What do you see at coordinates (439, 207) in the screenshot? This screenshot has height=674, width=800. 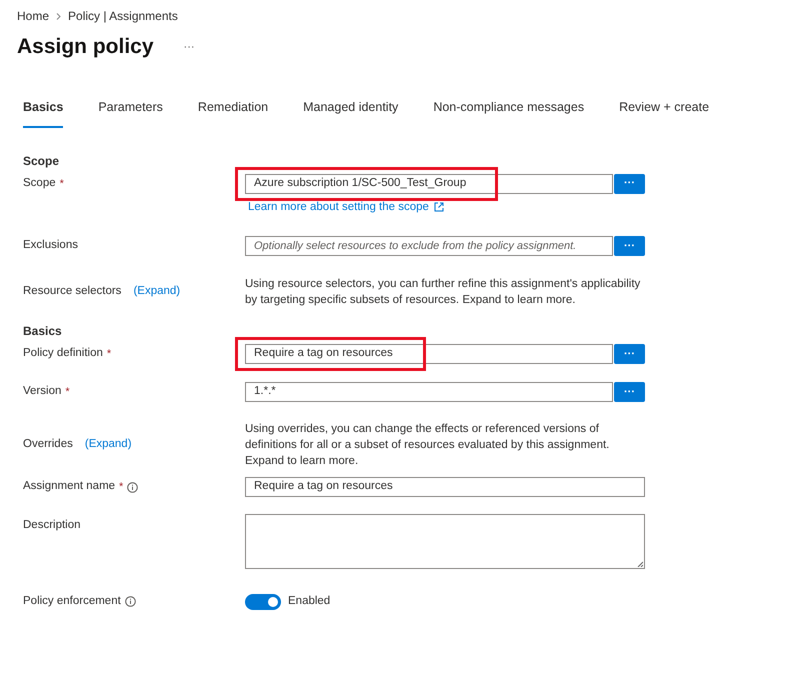 I see `external-link-icon` at bounding box center [439, 207].